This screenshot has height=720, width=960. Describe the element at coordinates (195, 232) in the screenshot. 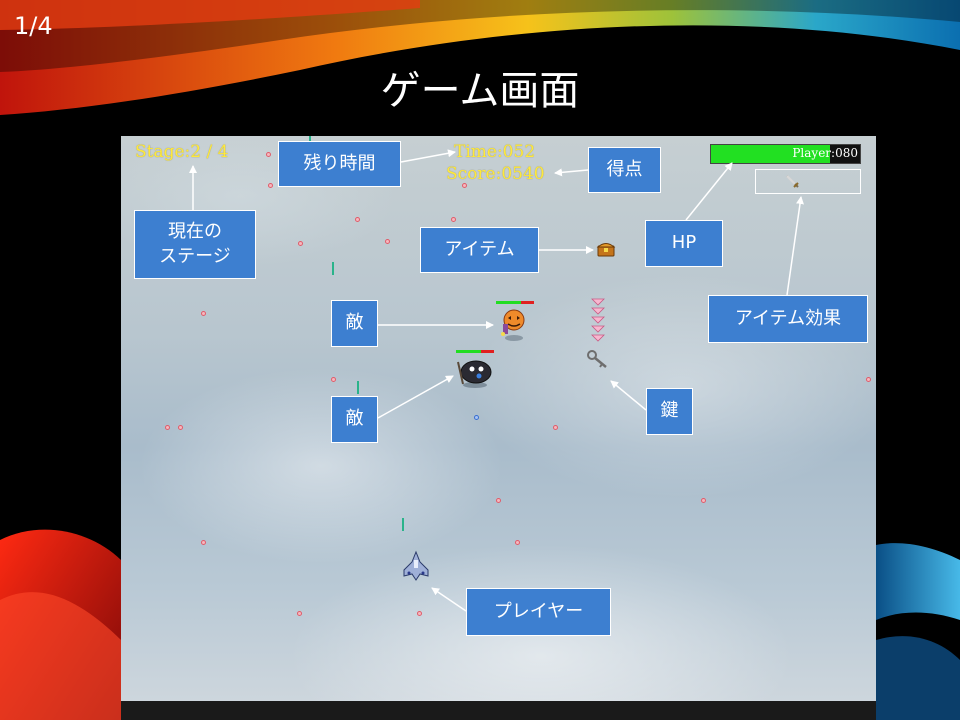

I see `label-current-stage-line1: 現在の` at that location.